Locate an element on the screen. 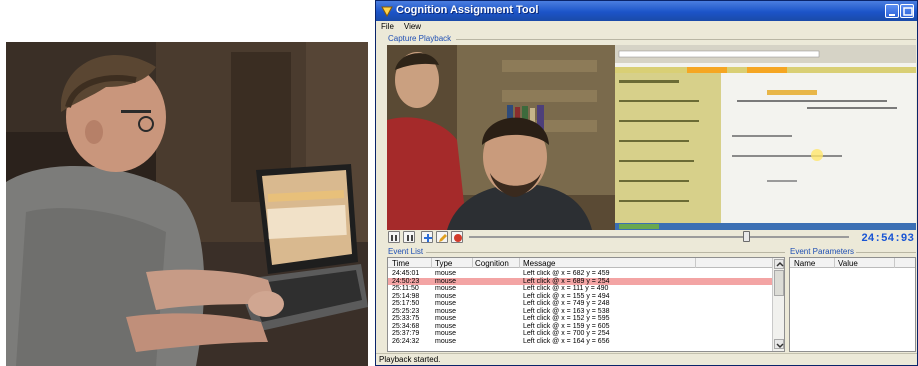 Image resolution: width=918 pixels, height=366 pixels. column-name: Name is located at coordinates (804, 263).